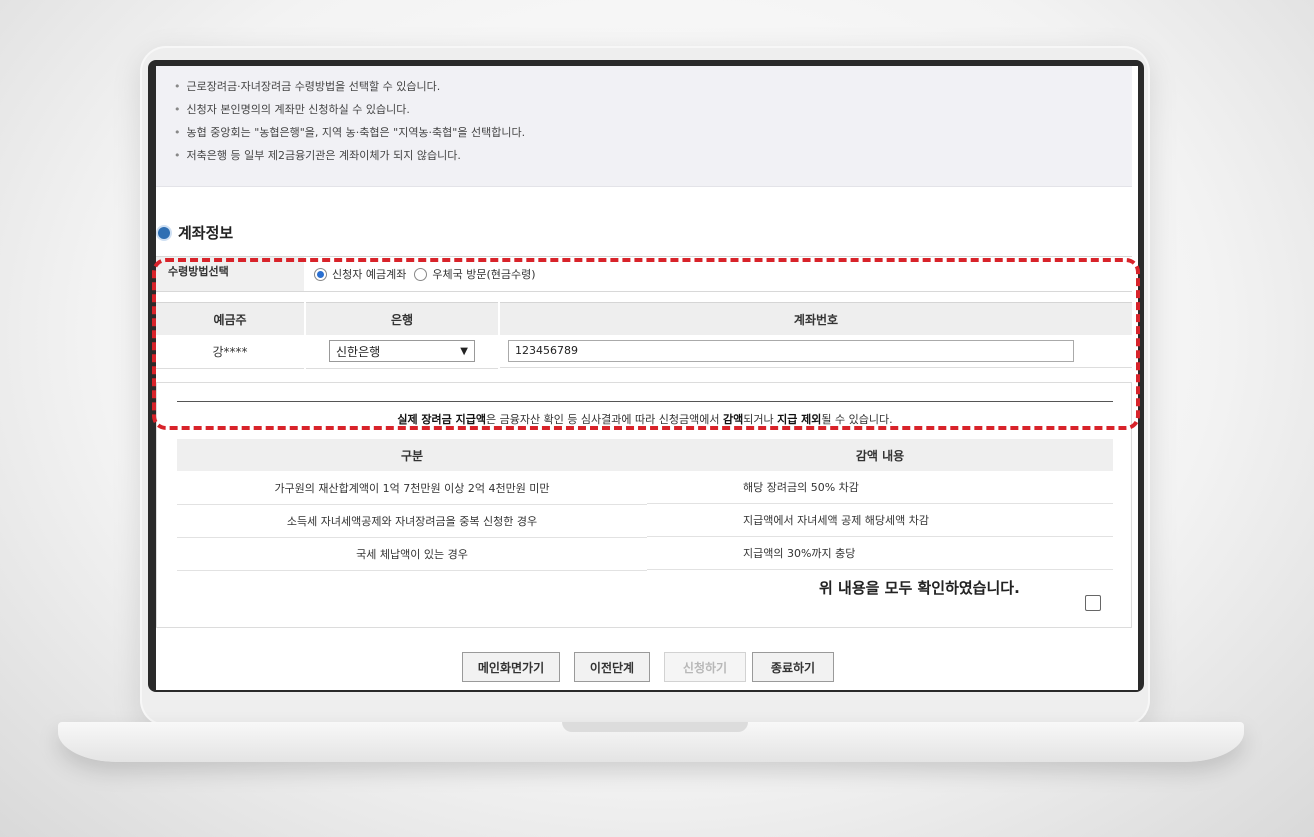 The width and height of the screenshot is (1314, 837). Describe the element at coordinates (799, 419) in the screenshot. I see `notice-bold: 지급 제외` at that location.